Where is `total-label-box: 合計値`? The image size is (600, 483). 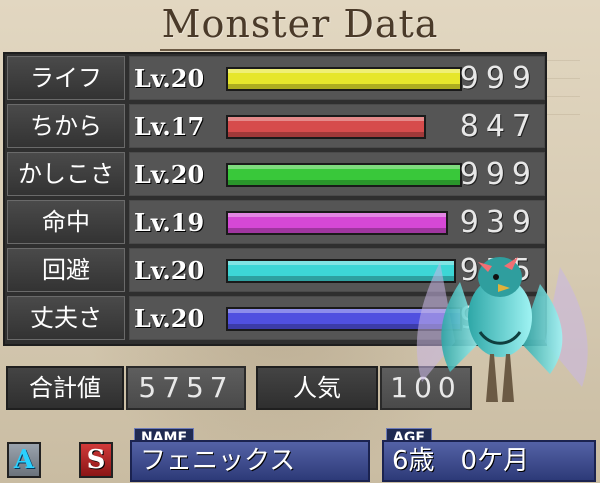
total-label-box: 合計値 is located at coordinates (65, 388).